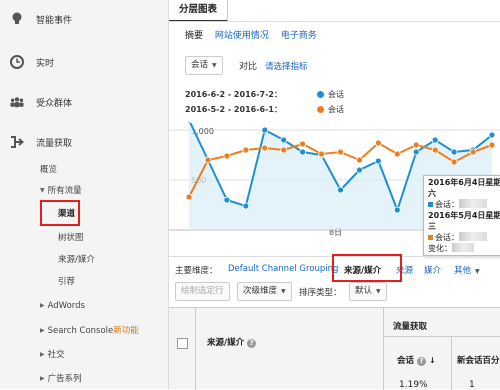 This screenshot has width=500, height=390. I want to click on subtab-summary: 摘要, so click(194, 36).